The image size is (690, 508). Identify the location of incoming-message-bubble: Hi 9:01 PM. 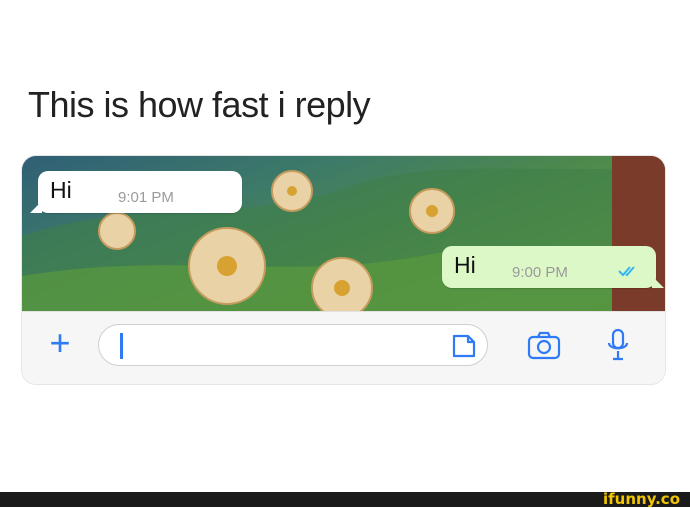
(136, 192).